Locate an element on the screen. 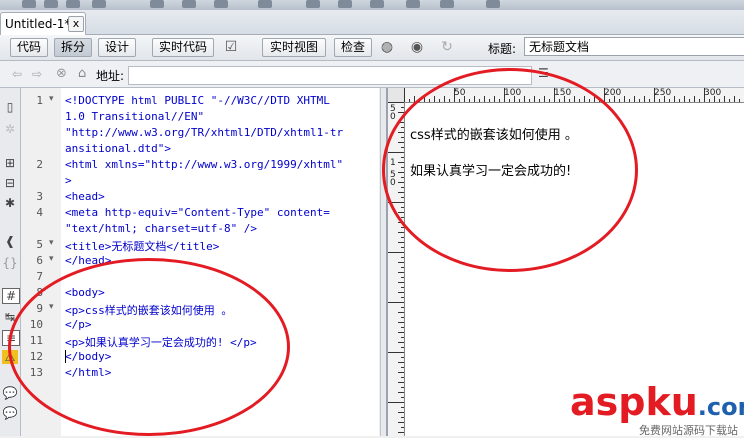 Image resolution: width=744 pixels, height=438 pixels. line-number: 5 is located at coordinates (39, 244).